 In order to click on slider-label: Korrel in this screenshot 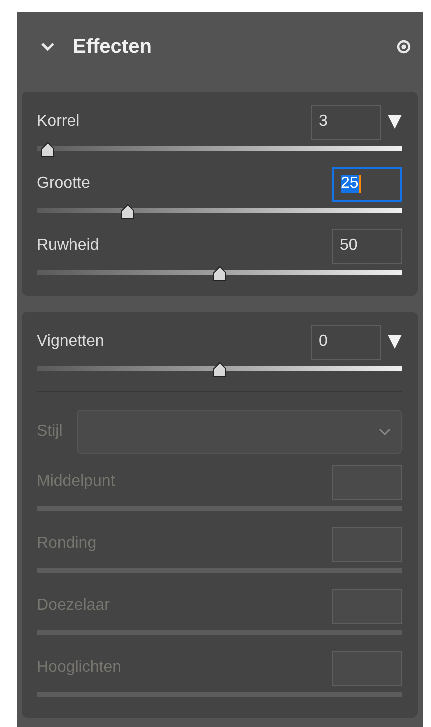, I will do `click(59, 122)`.